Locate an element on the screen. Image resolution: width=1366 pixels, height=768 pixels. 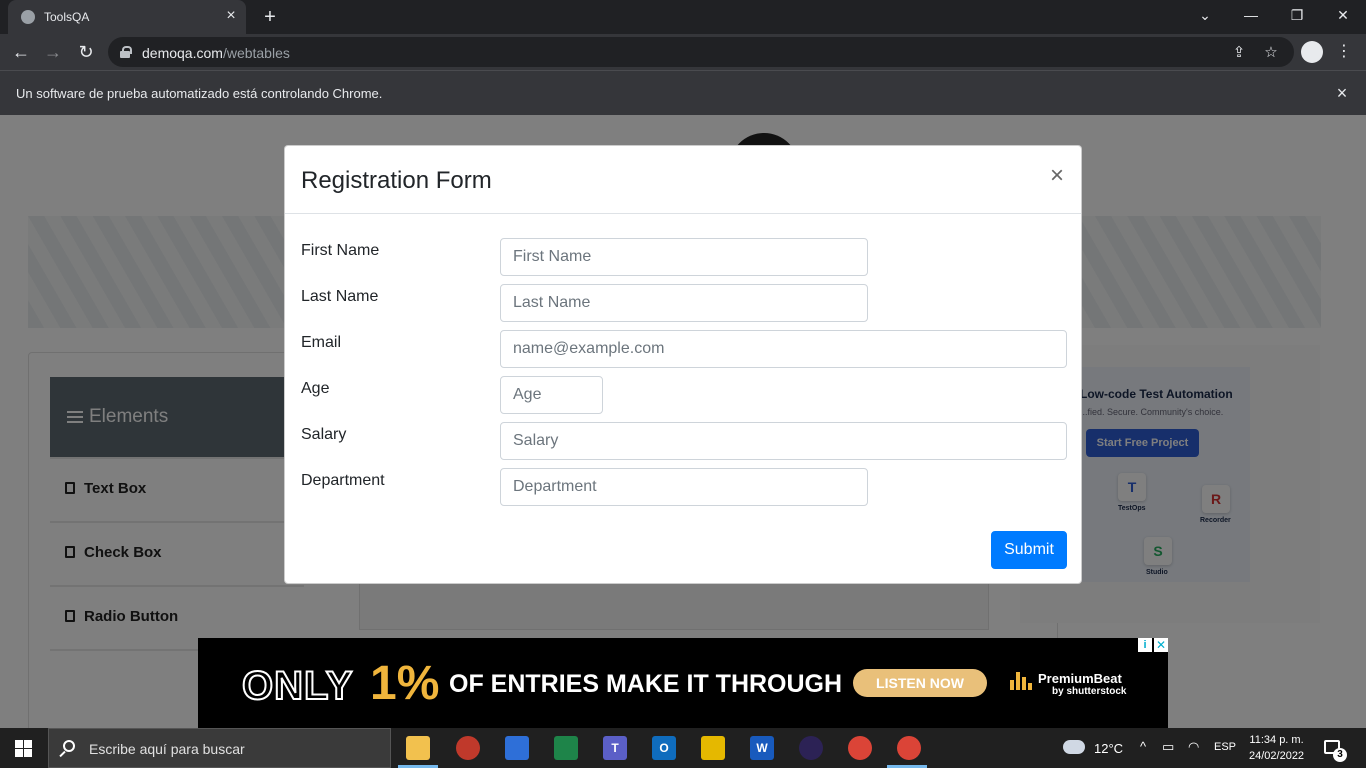
ad-close-icon: ✕ is located at coordinates (1161, 645).